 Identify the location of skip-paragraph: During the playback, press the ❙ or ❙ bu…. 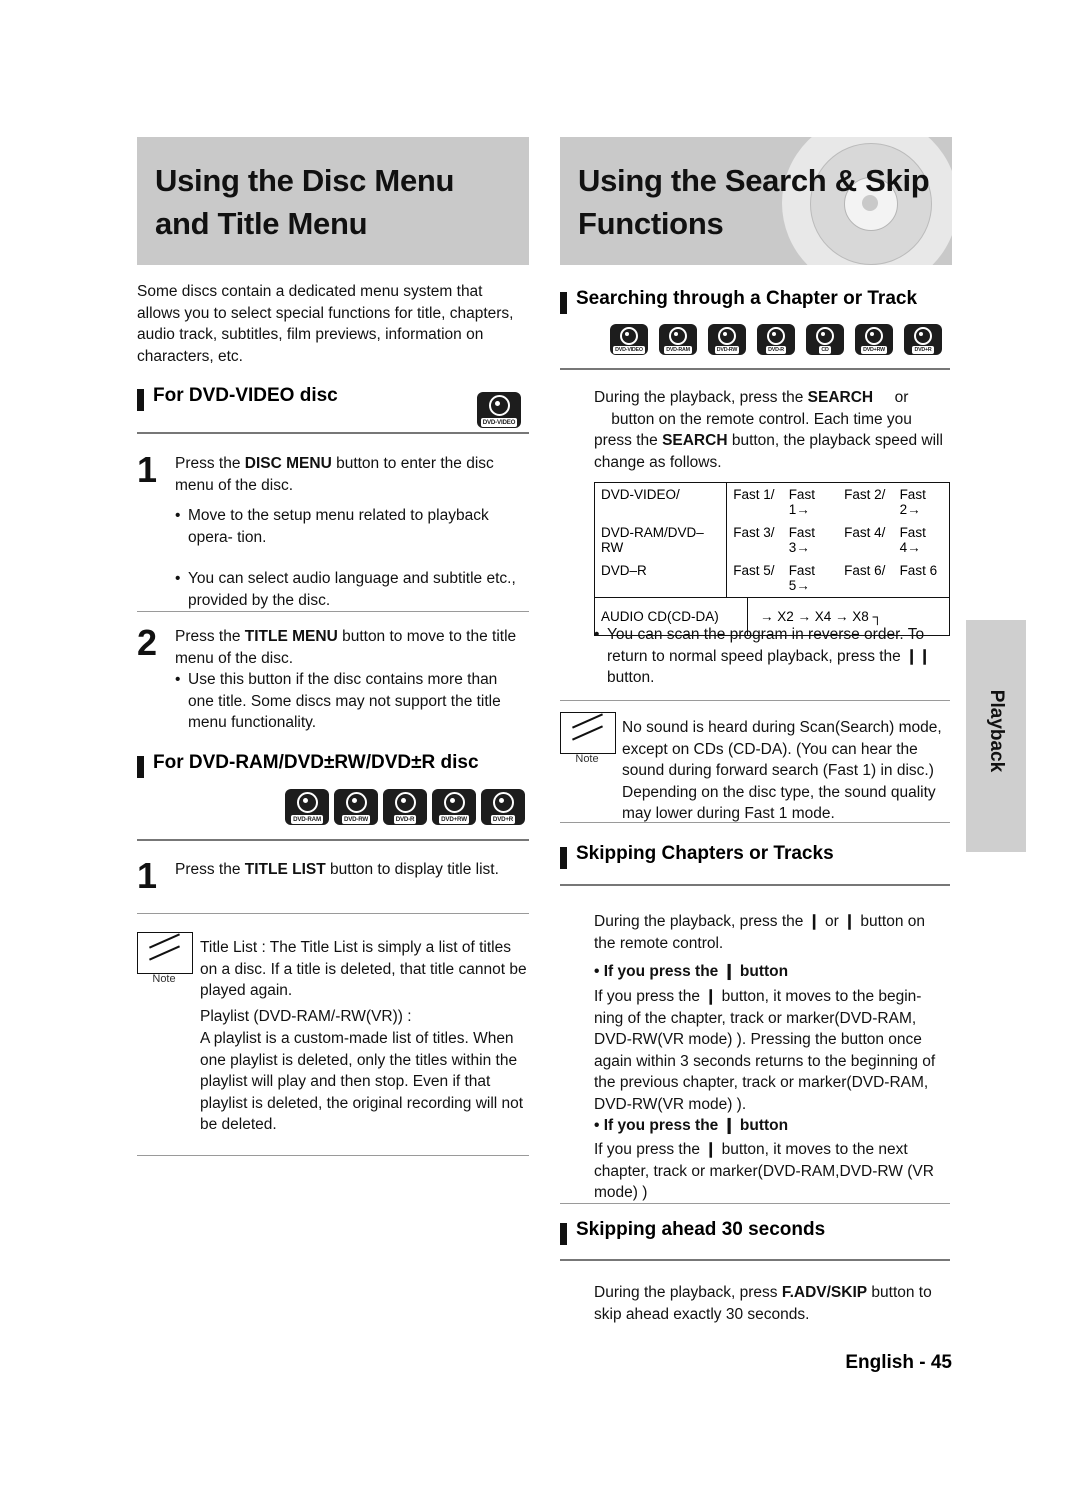
(759, 932).